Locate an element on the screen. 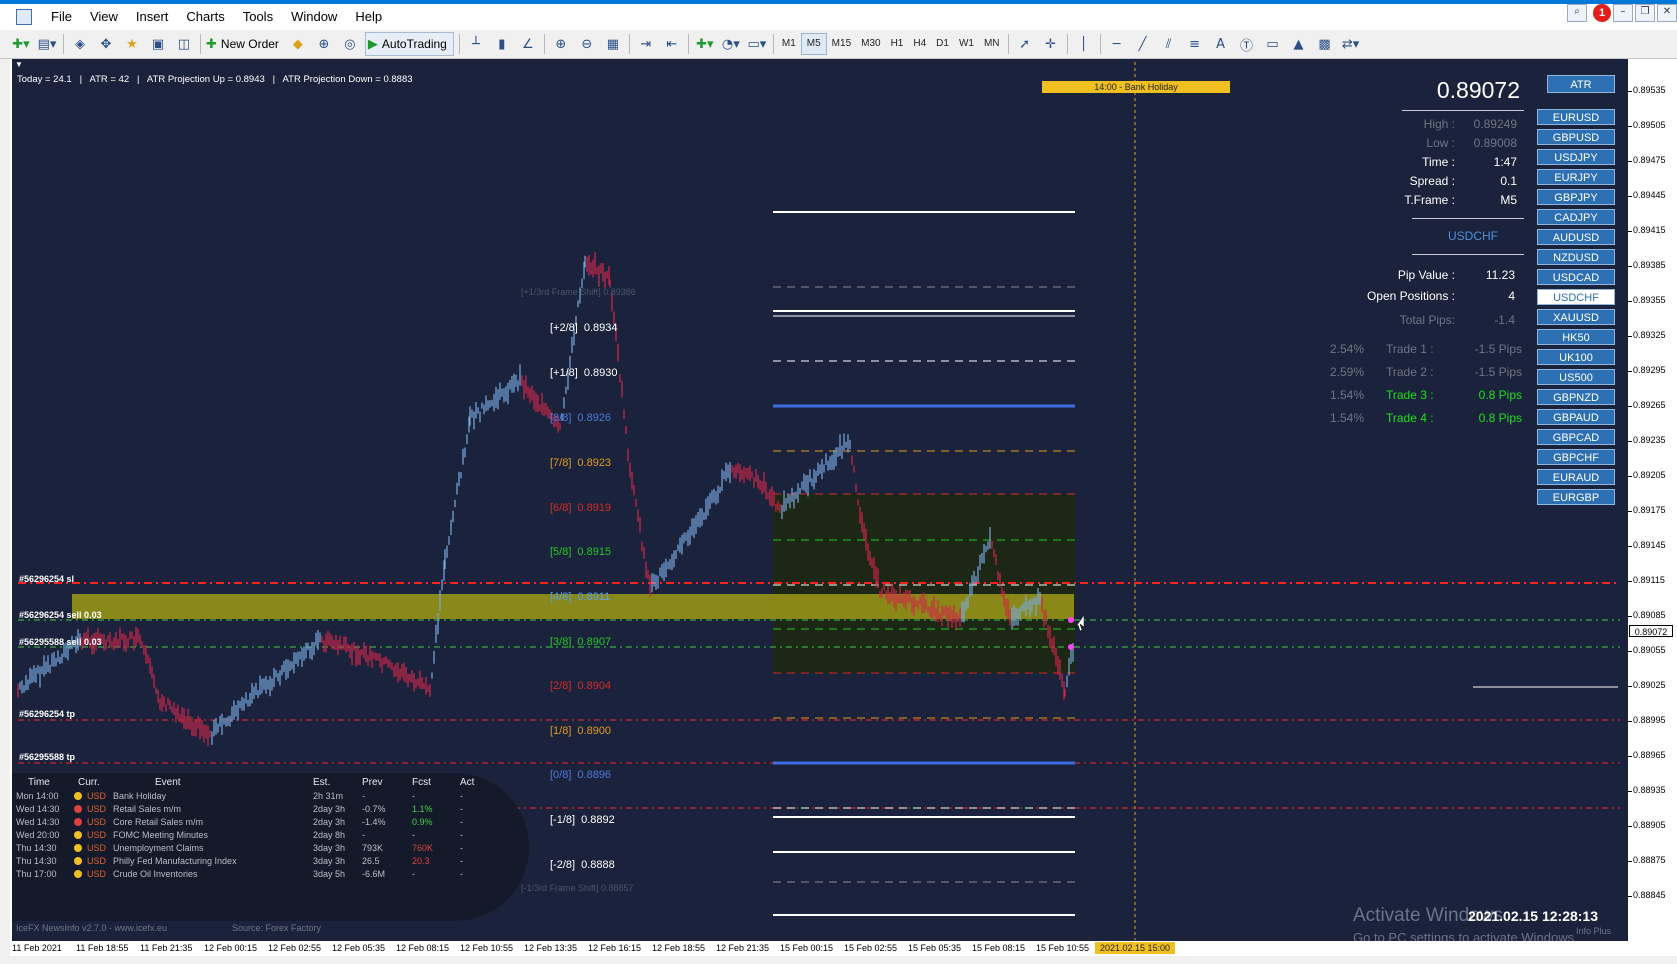 The image size is (1677, 964). symbol-button-gbpjpy: GBPJPY is located at coordinates (1576, 197).